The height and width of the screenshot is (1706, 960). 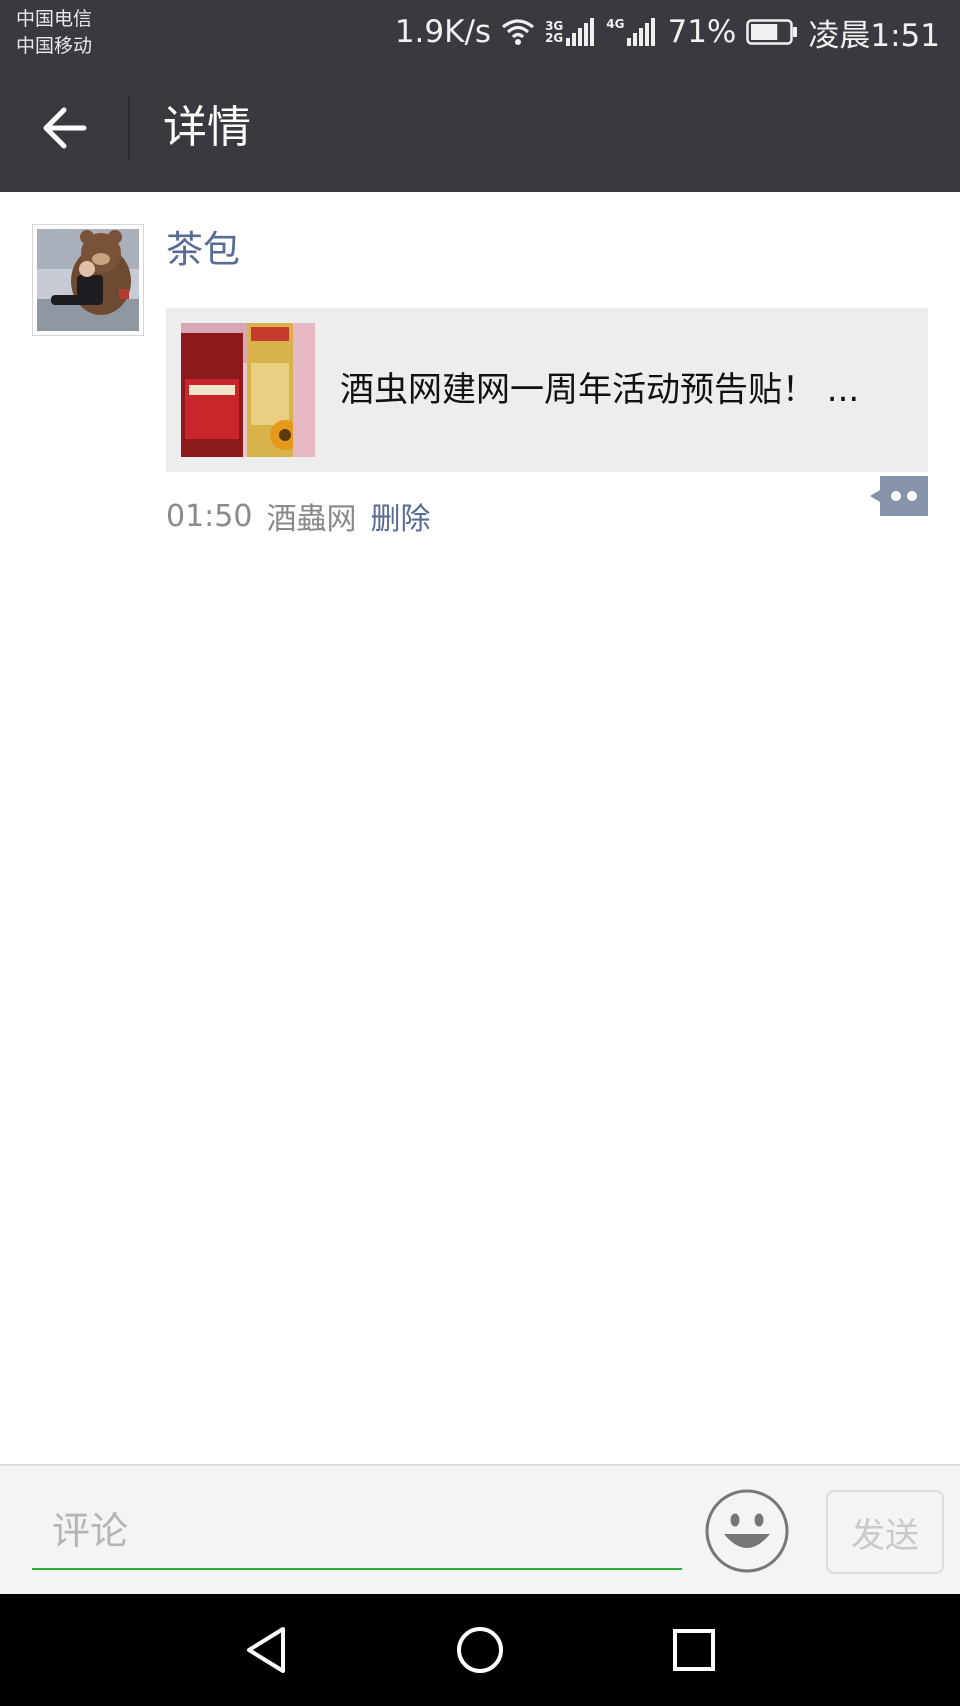 I want to click on page-title: 详情, so click(x=207, y=127).